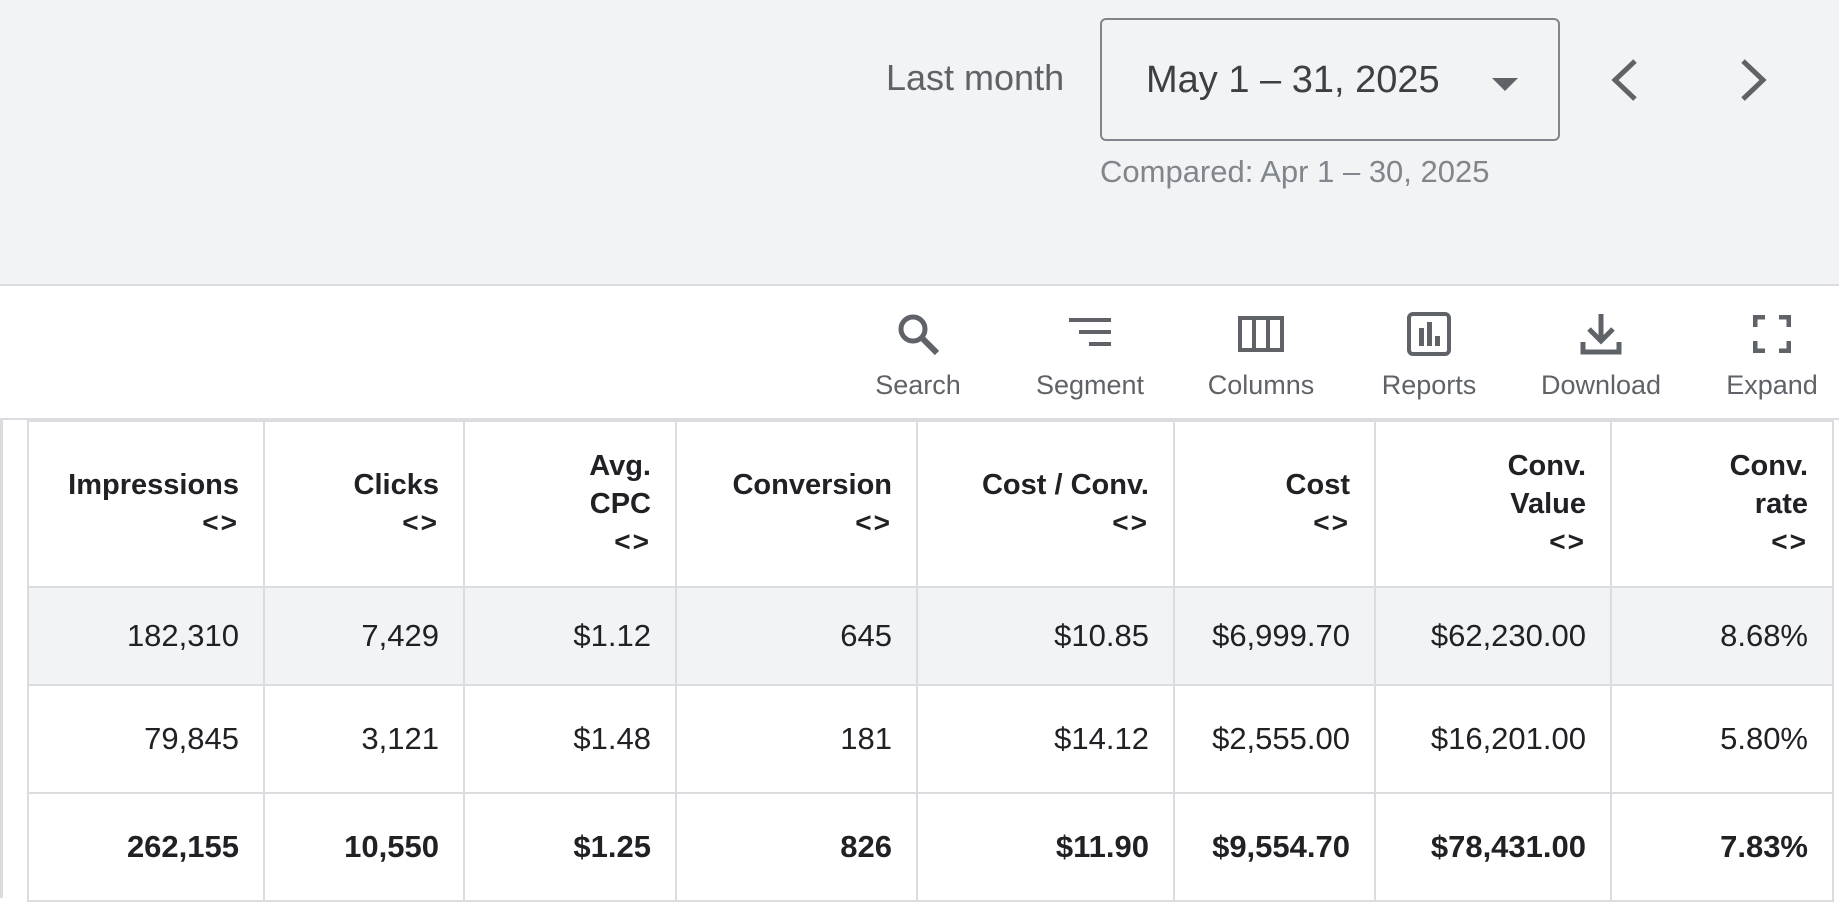 The image size is (1839, 918). What do you see at coordinates (1601, 385) in the screenshot?
I see `download-label: Download` at bounding box center [1601, 385].